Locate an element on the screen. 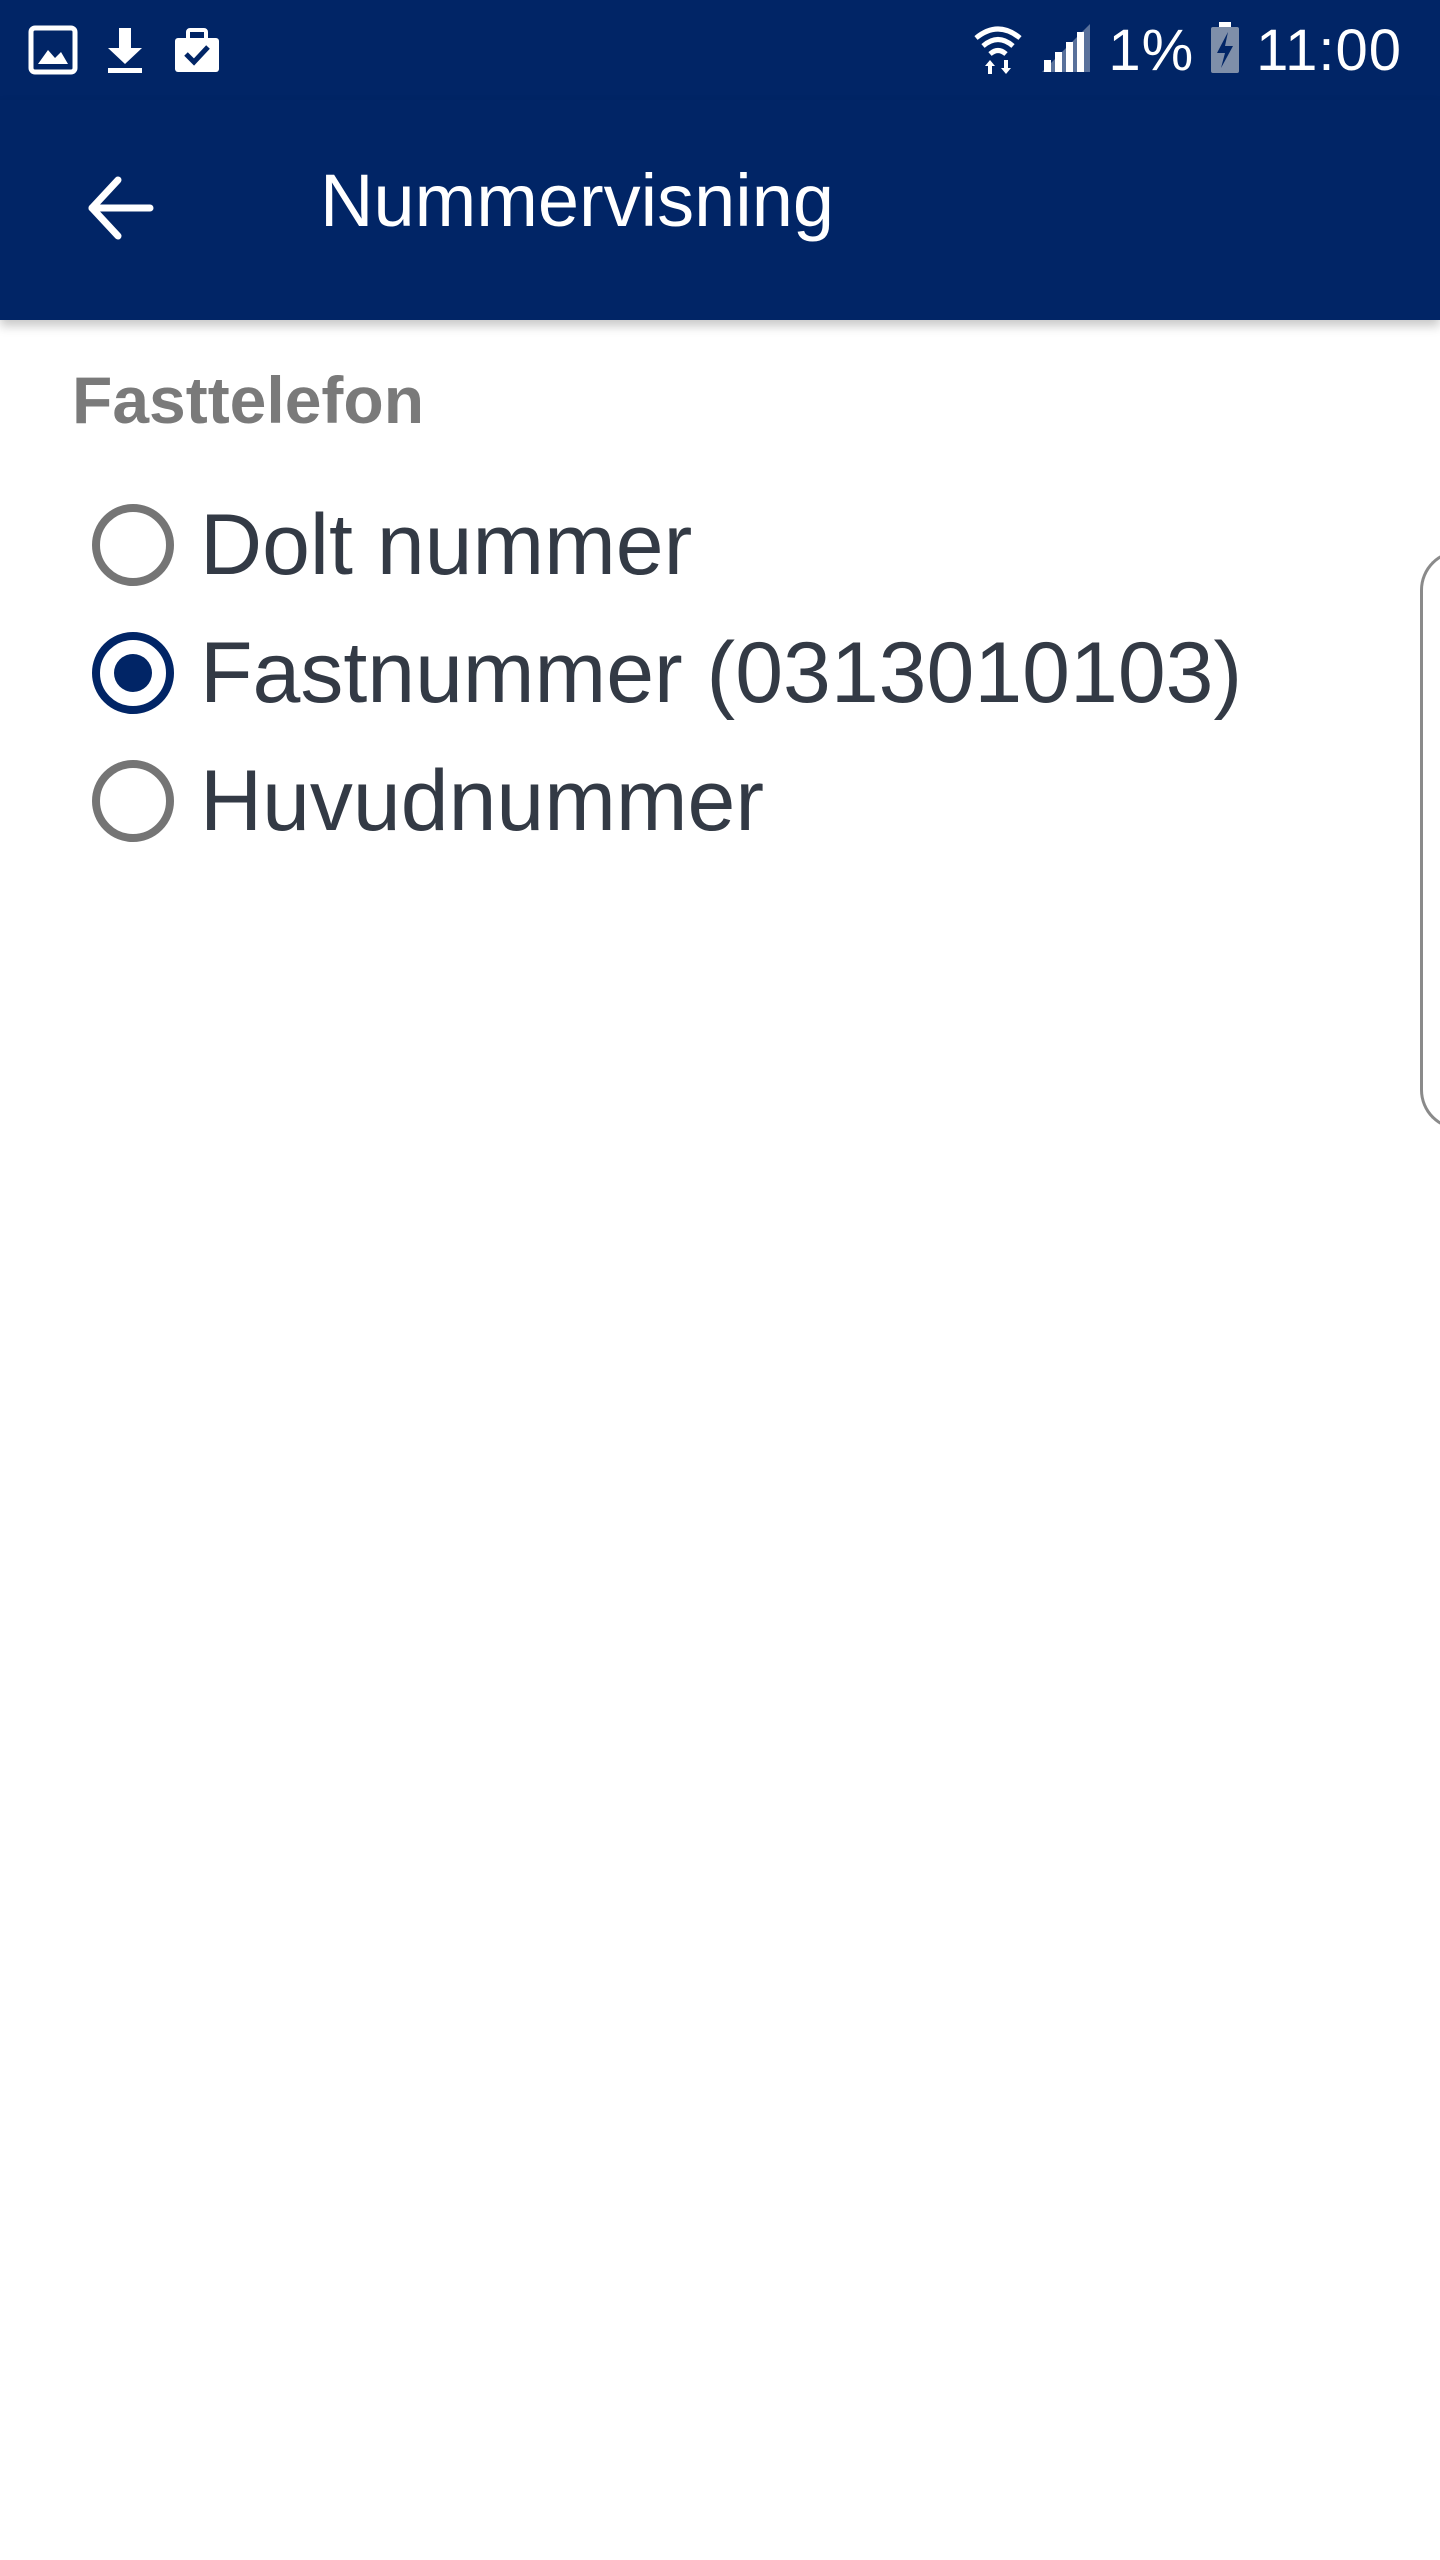  radio-selected-dot is located at coordinates (133, 673).